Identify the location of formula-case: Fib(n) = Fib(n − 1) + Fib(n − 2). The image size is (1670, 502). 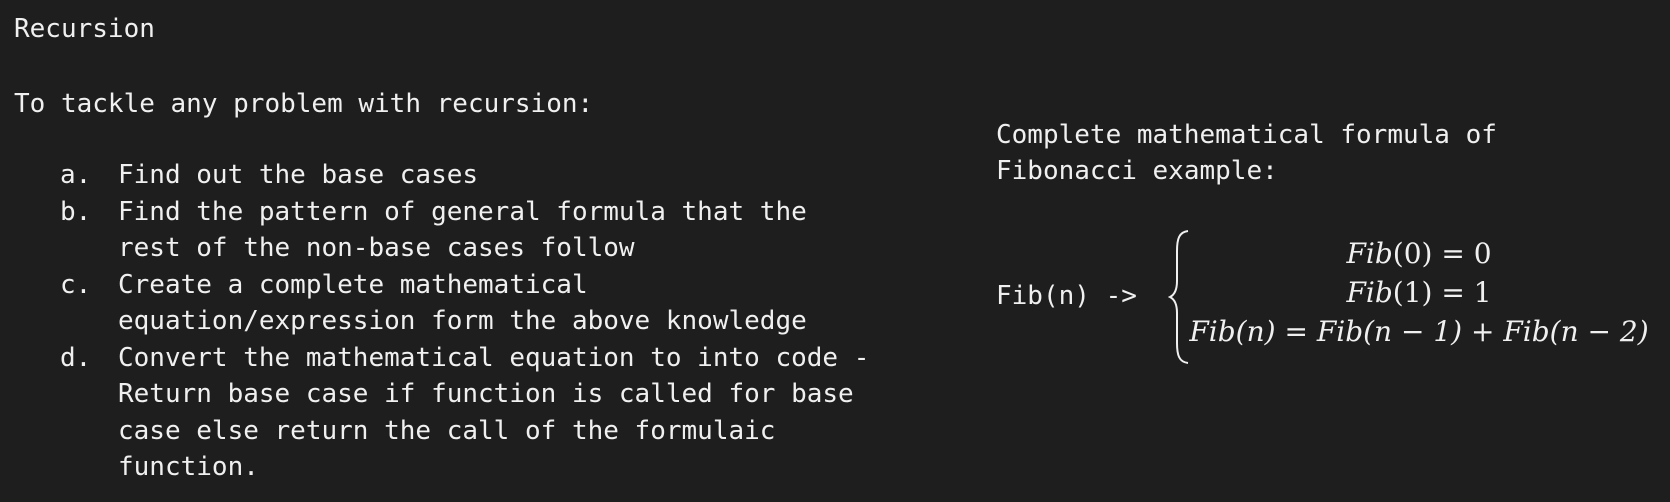
(1419, 331).